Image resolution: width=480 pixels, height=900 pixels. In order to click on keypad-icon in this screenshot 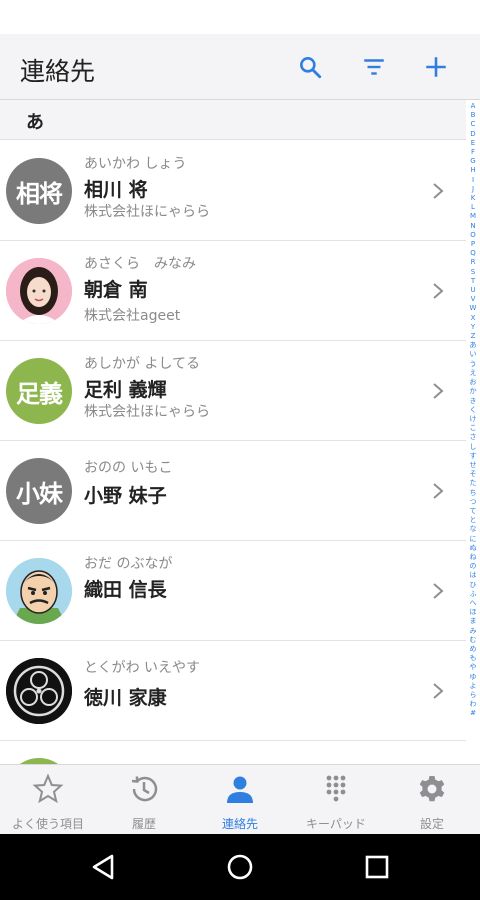, I will do `click(336, 789)`.